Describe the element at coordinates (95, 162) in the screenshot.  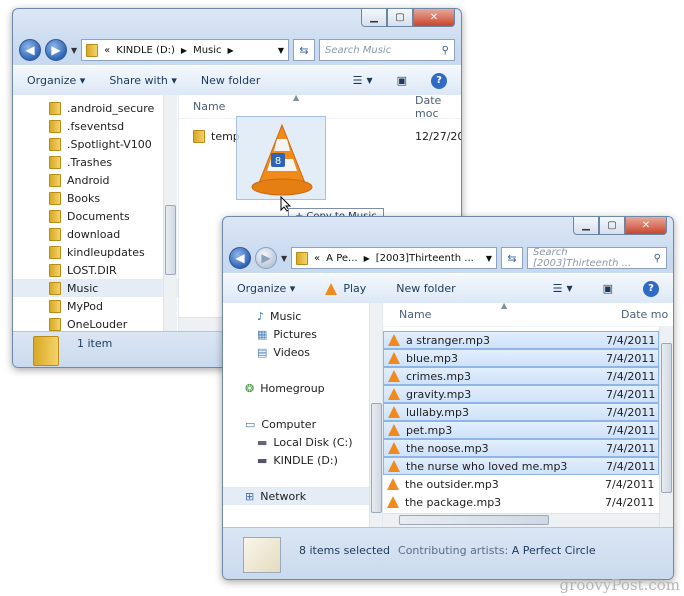
I see `nav-folder-item: .Trashes` at that location.